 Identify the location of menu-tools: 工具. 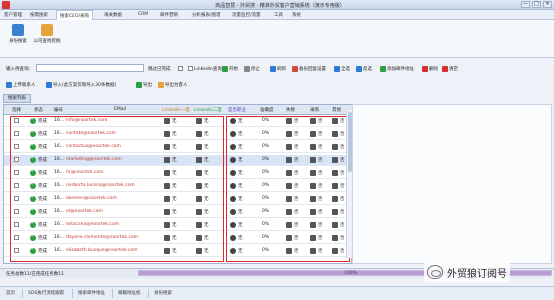
(278, 15).